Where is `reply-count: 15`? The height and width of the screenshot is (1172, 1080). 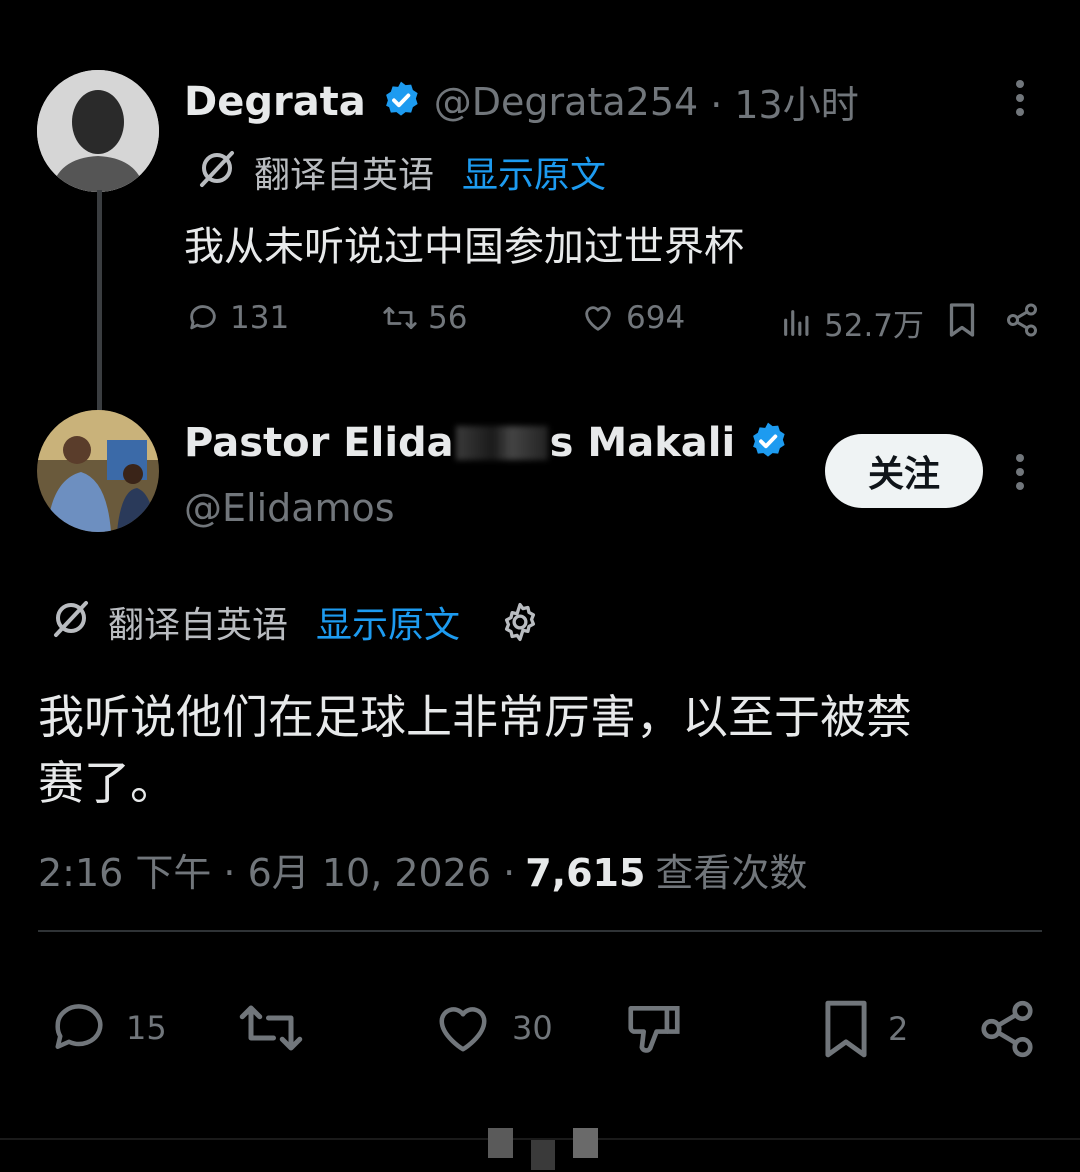
reply-count: 15 is located at coordinates (146, 1028).